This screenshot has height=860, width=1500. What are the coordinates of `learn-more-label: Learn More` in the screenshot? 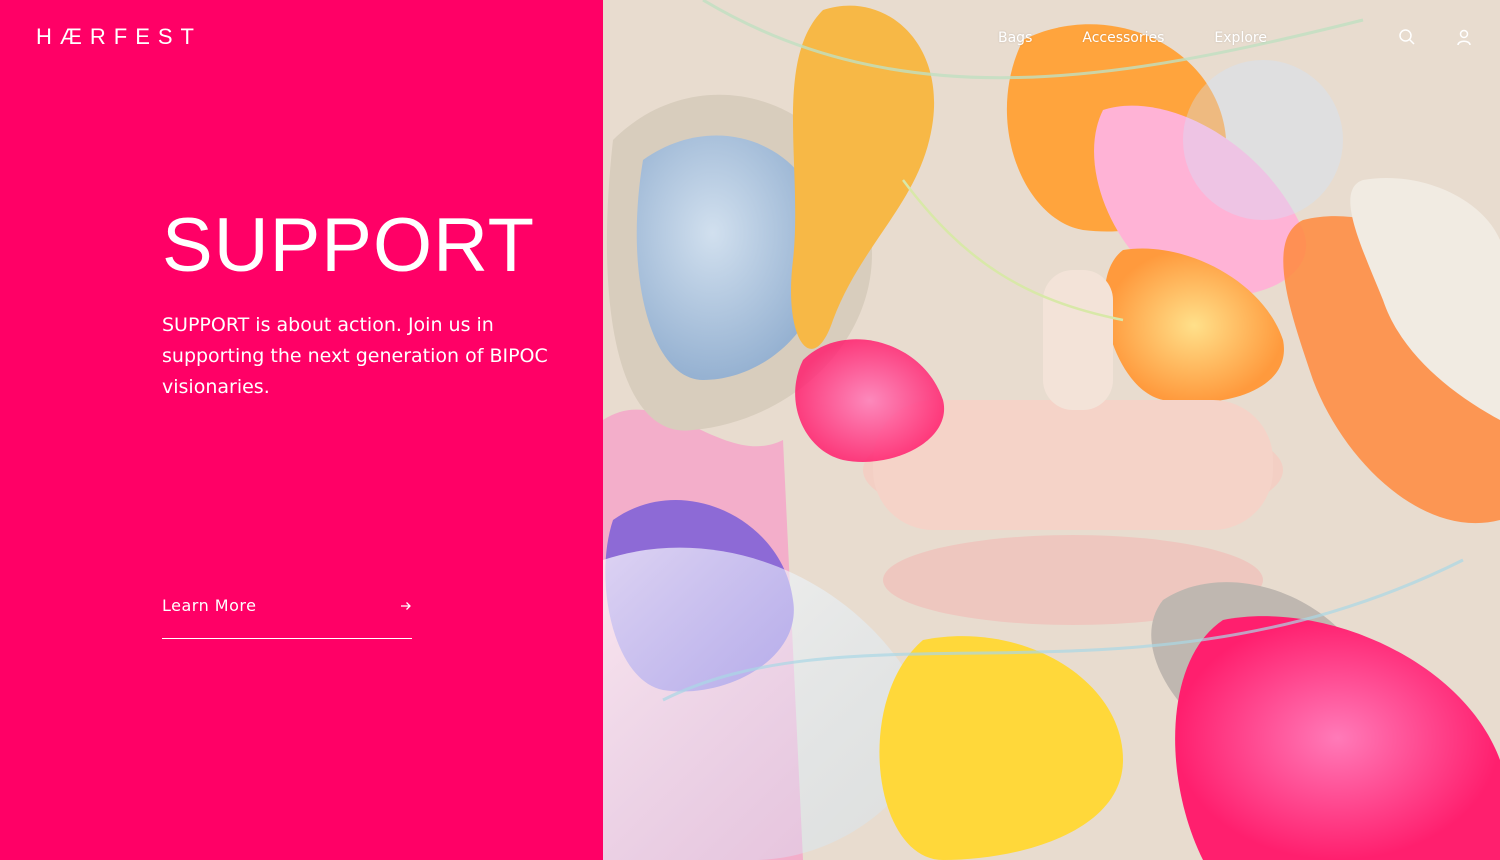 It's located at (209, 605).